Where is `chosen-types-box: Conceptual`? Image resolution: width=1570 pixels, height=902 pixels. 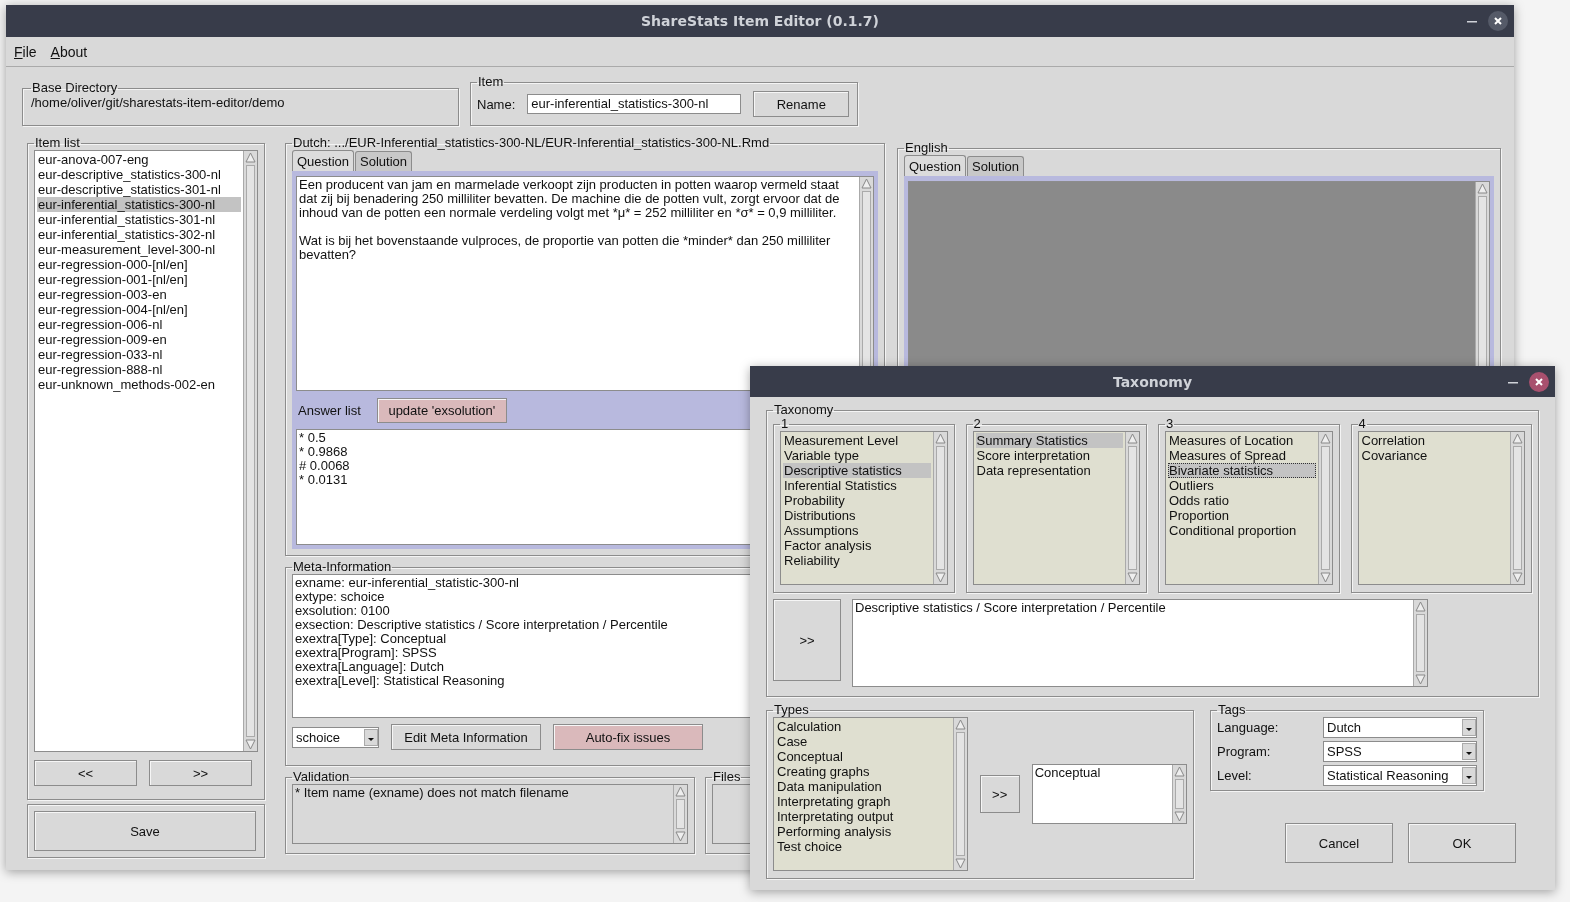
chosen-types-box: Conceptual is located at coordinates (1109, 794).